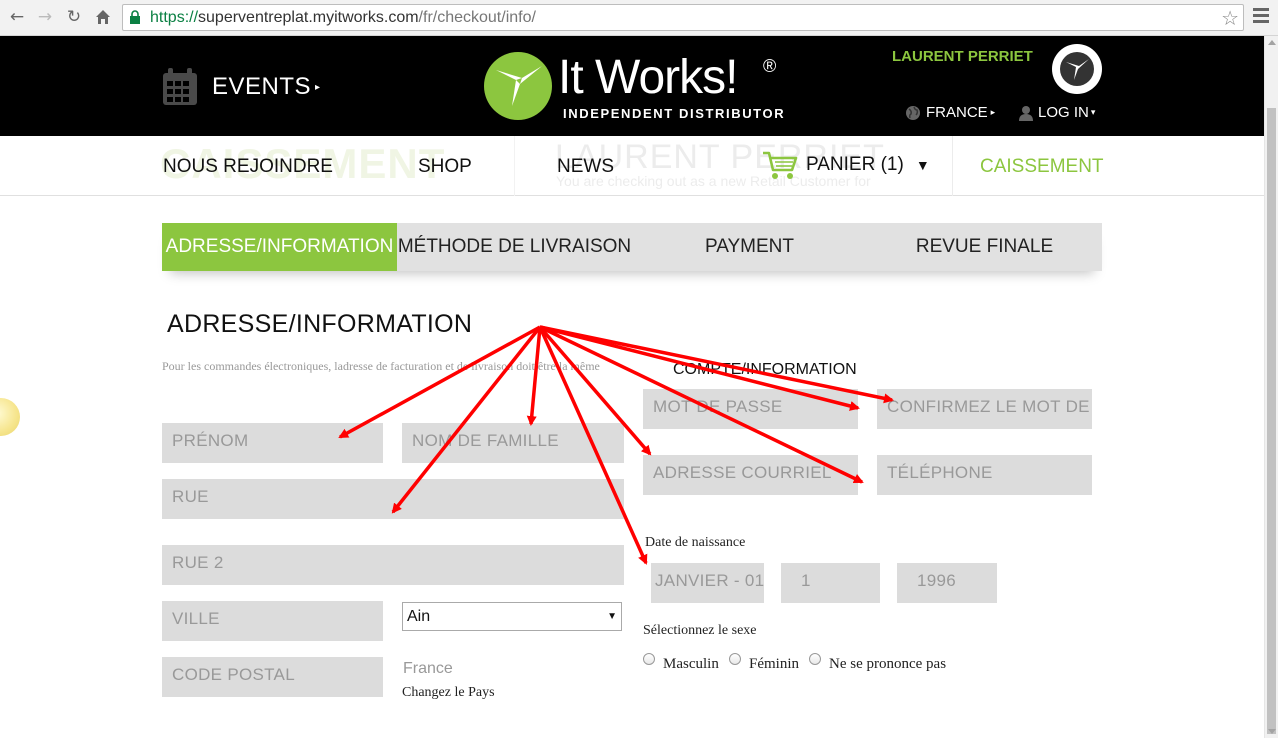 The width and height of the screenshot is (1278, 738). I want to click on help-bubble, so click(10, 417).